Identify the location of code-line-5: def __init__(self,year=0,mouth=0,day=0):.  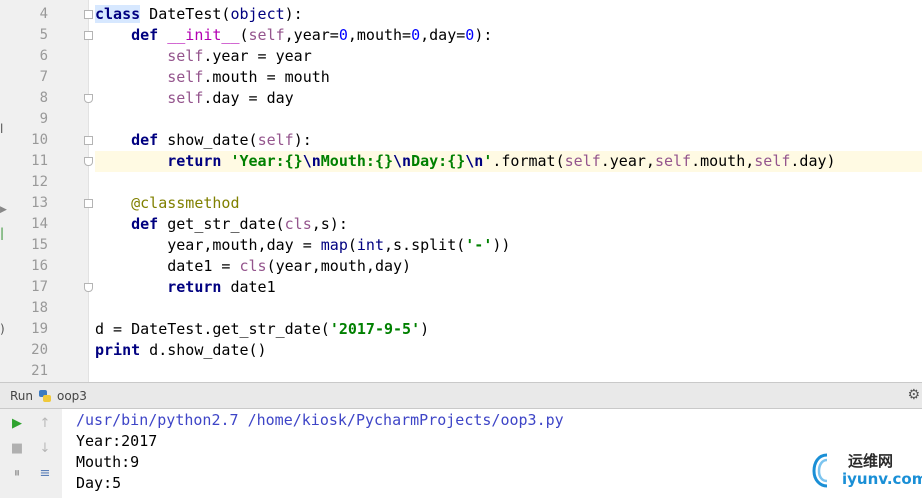
(312, 35).